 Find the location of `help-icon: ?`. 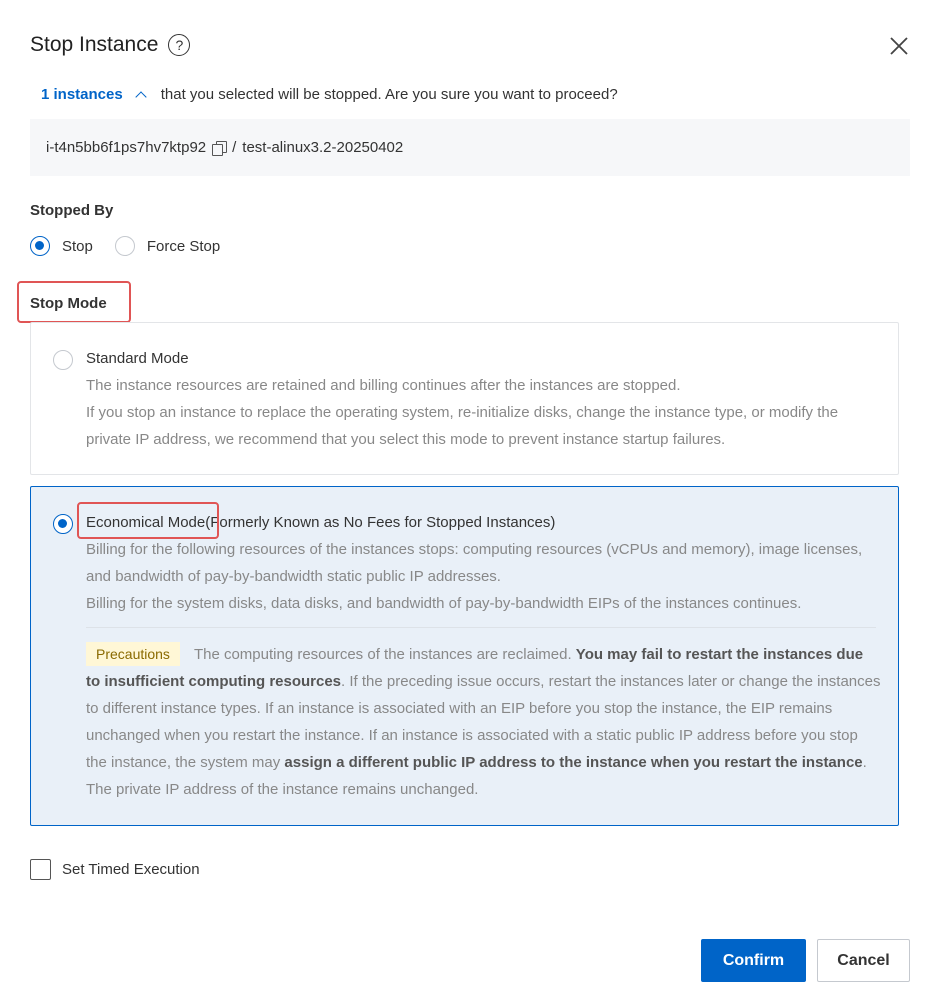

help-icon: ? is located at coordinates (179, 45).